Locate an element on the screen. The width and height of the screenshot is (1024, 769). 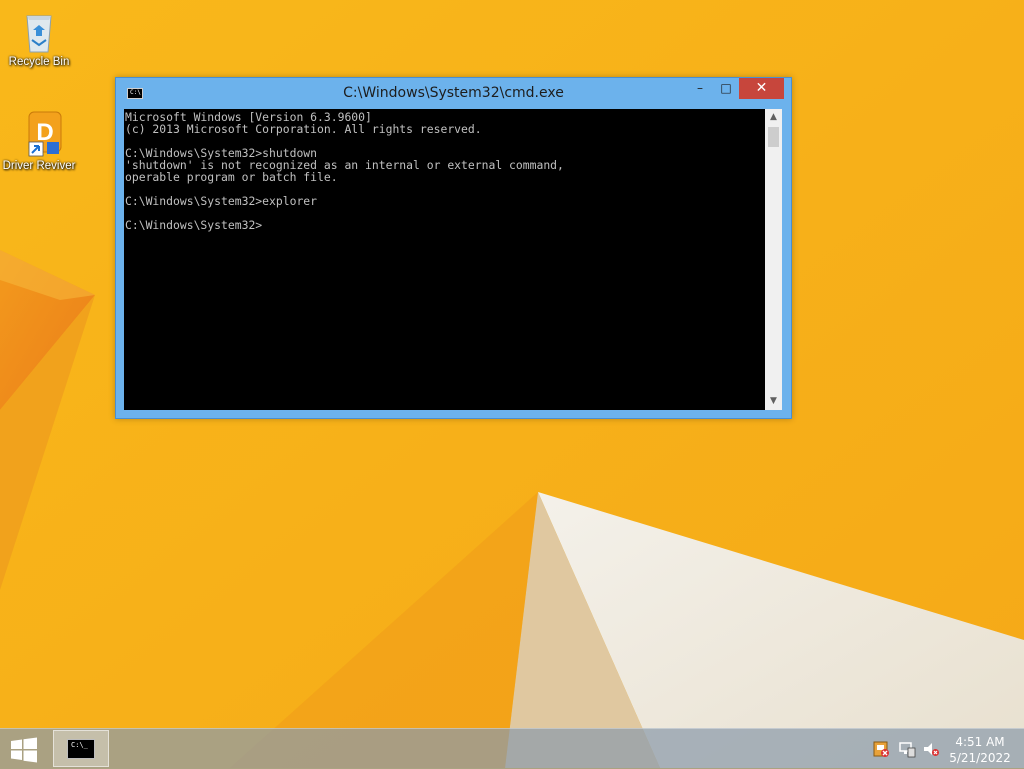
windows-logo-icon is located at coordinates (24, 750).